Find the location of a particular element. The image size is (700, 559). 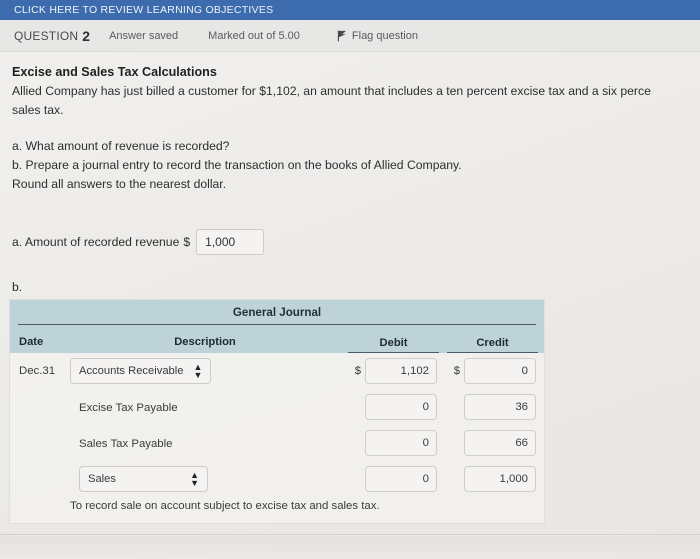

part-a-answer-row: a. Amount of recorded revenue $ is located at coordinates (350, 224).